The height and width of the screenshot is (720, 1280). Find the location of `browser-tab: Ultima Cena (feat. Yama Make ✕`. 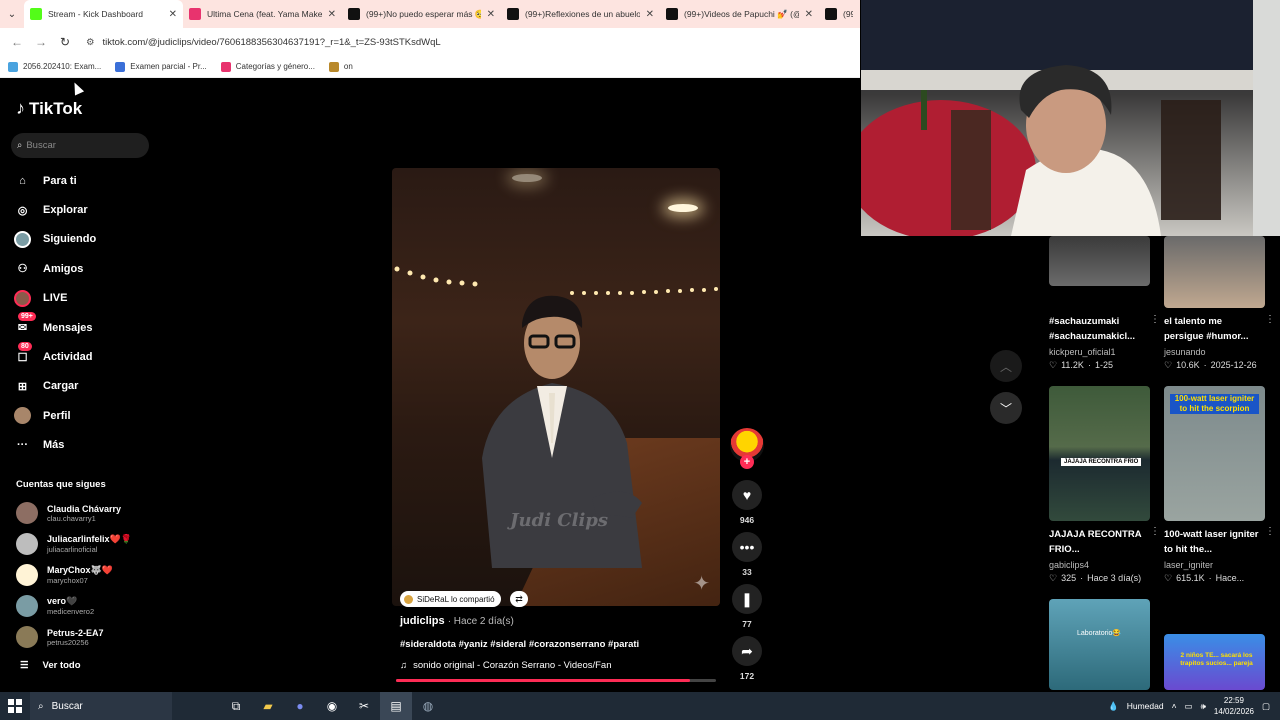

browser-tab: Ultima Cena (feat. Yama Make ✕ is located at coordinates (262, 14).